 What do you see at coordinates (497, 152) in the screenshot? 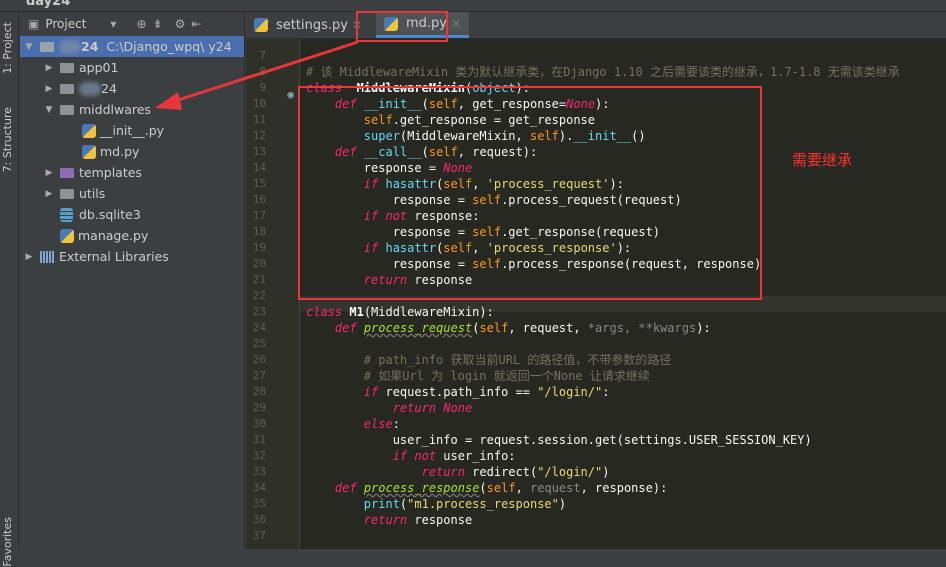
I see `code-token: , request):` at bounding box center [497, 152].